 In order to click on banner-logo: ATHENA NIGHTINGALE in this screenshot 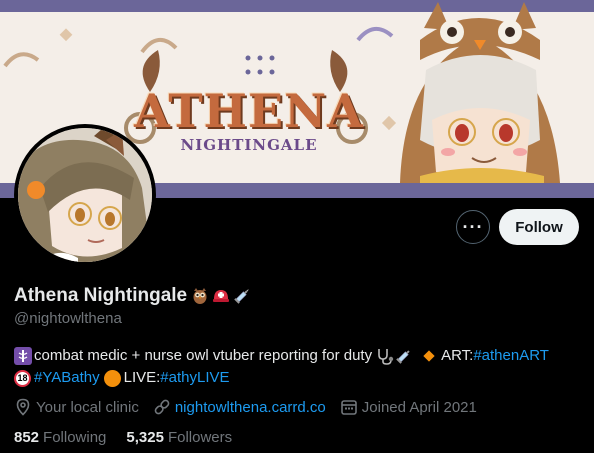, I will do `click(249, 114)`.